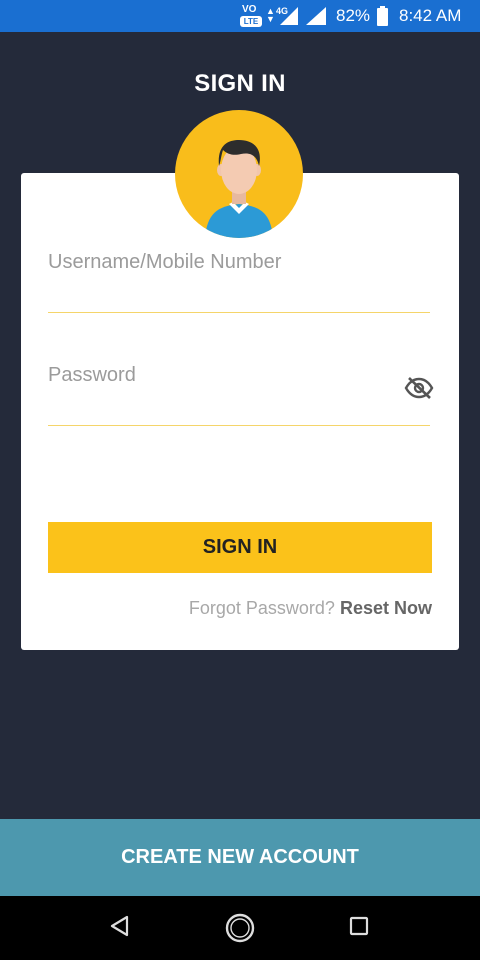 This screenshot has height=960, width=480. I want to click on reset-now-link: Reset Now, so click(386, 608).